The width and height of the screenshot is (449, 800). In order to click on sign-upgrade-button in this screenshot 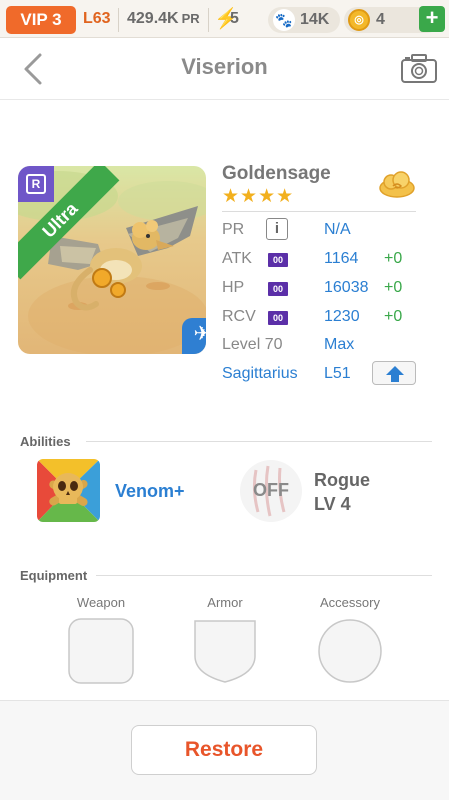, I will do `click(394, 373)`.